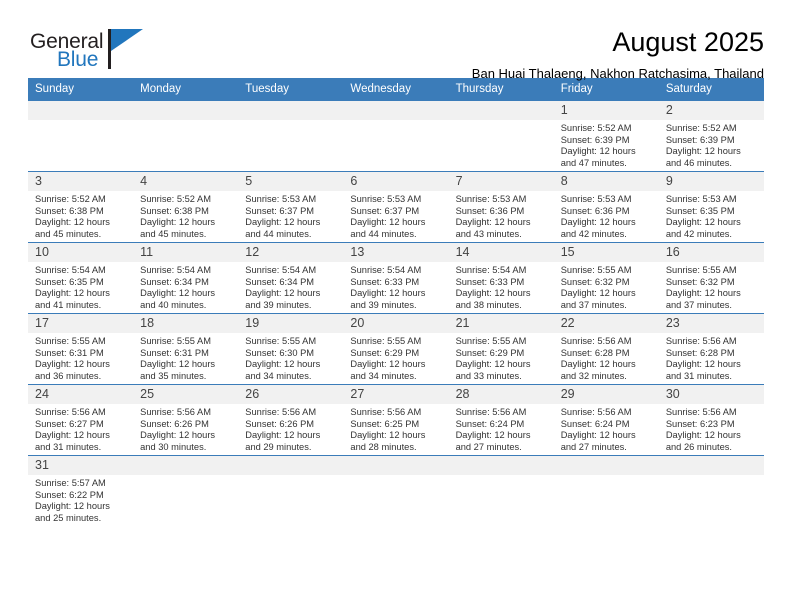  Describe the element at coordinates (595, 210) in the screenshot. I see `detail-sunset-text: Sunset: 6:36 PM` at that location.